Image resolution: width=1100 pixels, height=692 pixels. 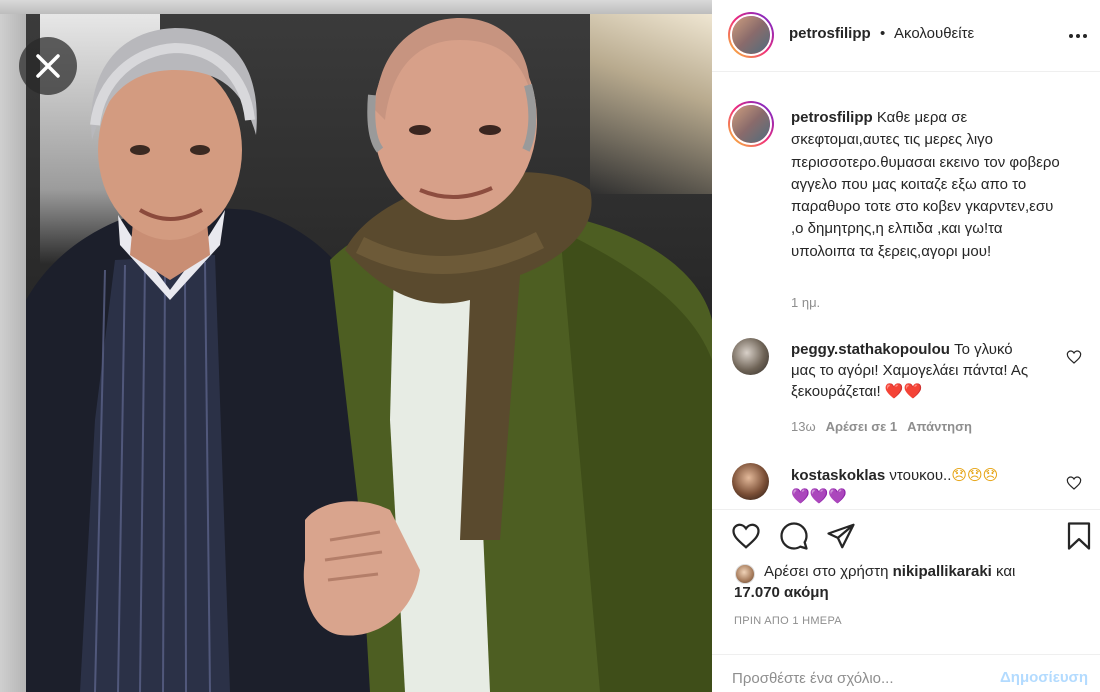 I want to click on caption-username: petrosfilipp, so click(x=832, y=117).